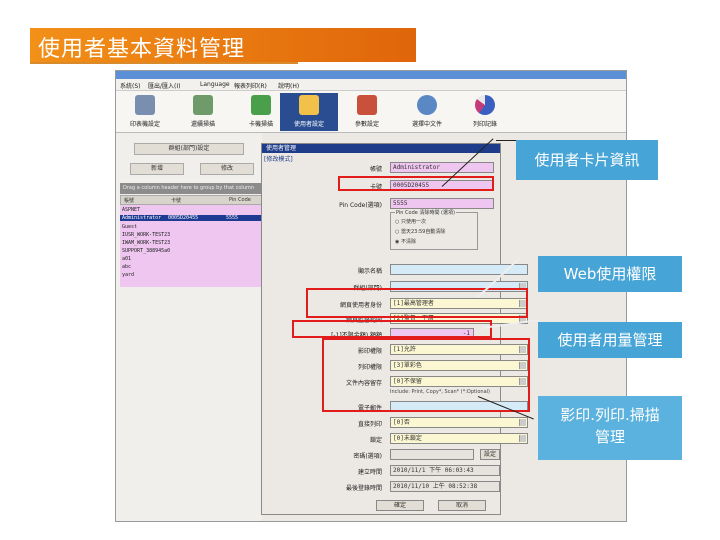  What do you see at coordinates (371, 85) in the screenshot?
I see `menubar: 系統(S) 匯出/匯入(I) Language 報表列印(R) 說明(H)` at bounding box center [371, 85].